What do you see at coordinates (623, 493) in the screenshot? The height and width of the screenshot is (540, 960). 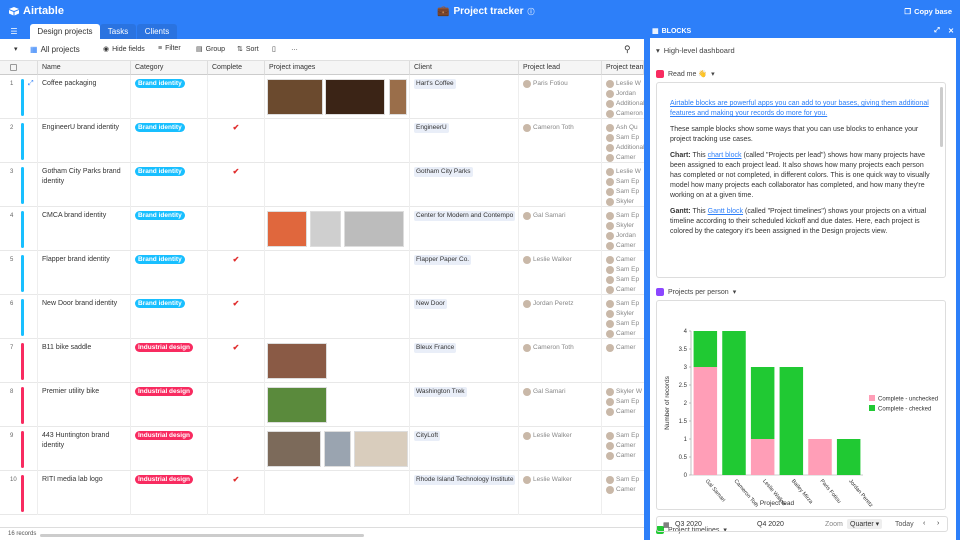 I see `team-cell: Sam Ep Camer` at bounding box center [623, 493].